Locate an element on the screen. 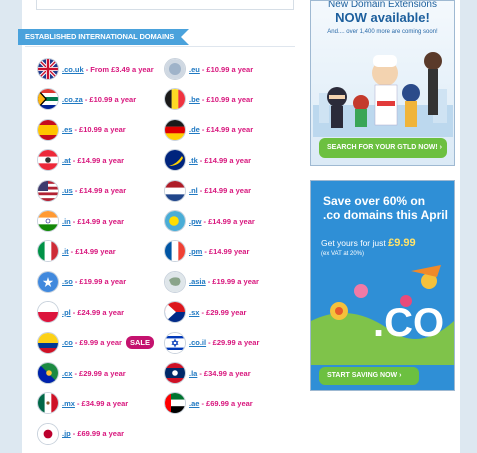  co-promo-offer: Get yours for just £9.99 is located at coordinates (368, 243).